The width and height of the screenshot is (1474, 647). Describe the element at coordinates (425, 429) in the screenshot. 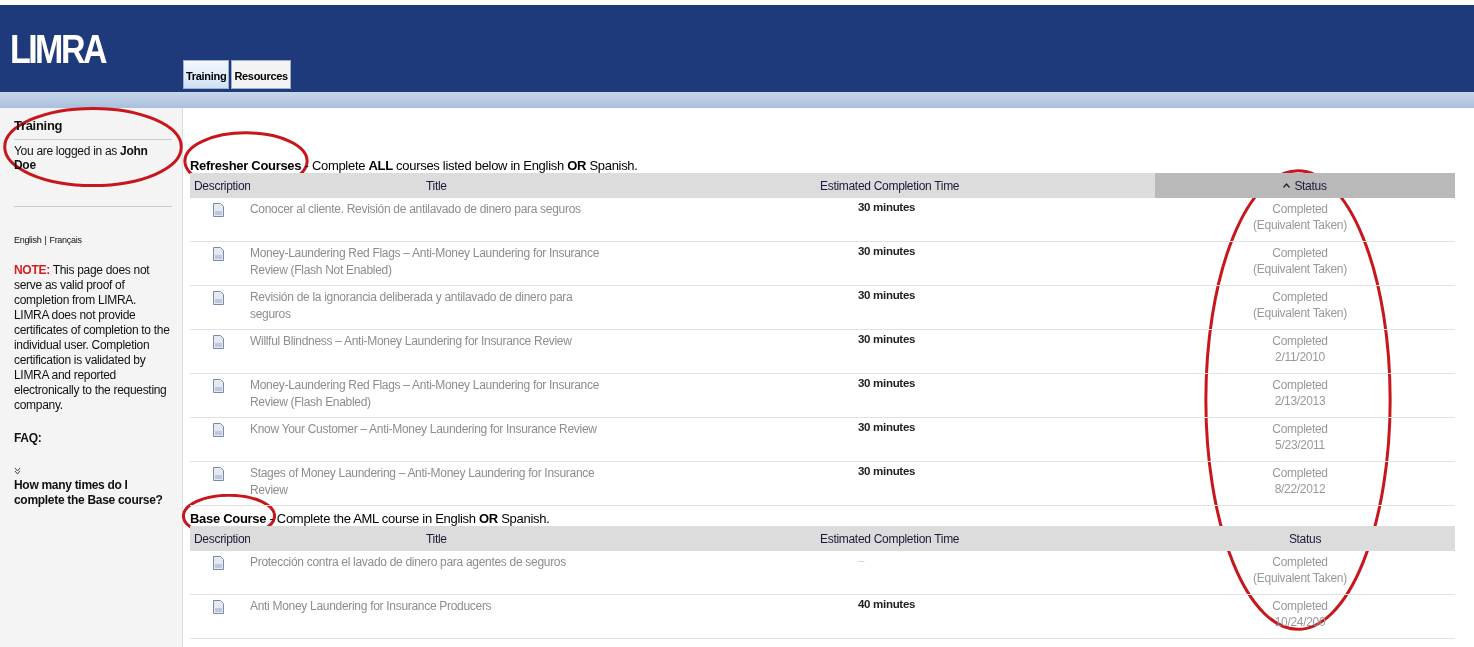

I see `course-title-link: Know Your Customer – Anti-Money Laundering for Insurance Review` at that location.